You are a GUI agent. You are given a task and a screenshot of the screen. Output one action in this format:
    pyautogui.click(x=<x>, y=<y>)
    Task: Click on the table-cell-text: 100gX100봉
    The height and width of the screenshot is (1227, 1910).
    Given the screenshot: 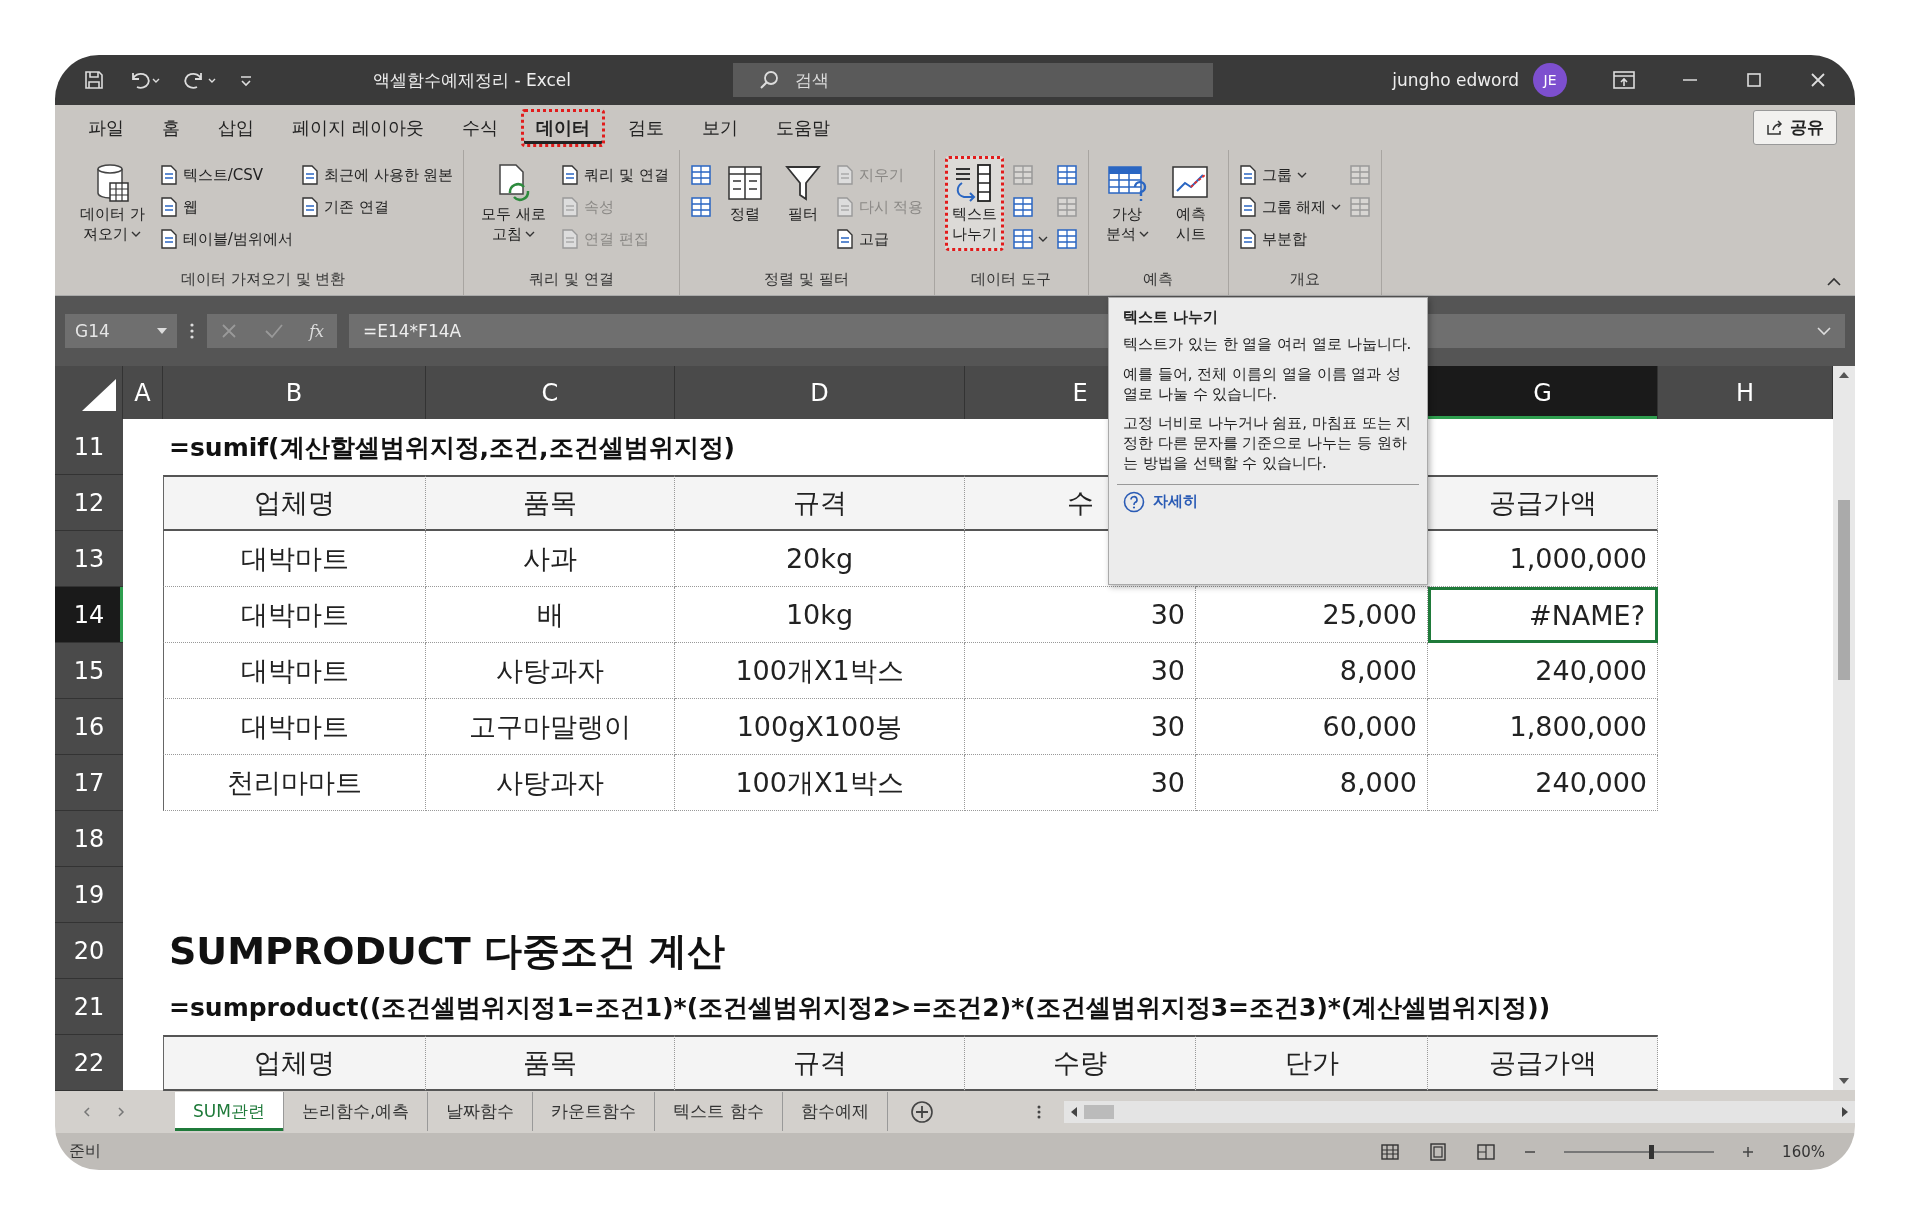 What is the action you would take?
    pyautogui.click(x=819, y=726)
    